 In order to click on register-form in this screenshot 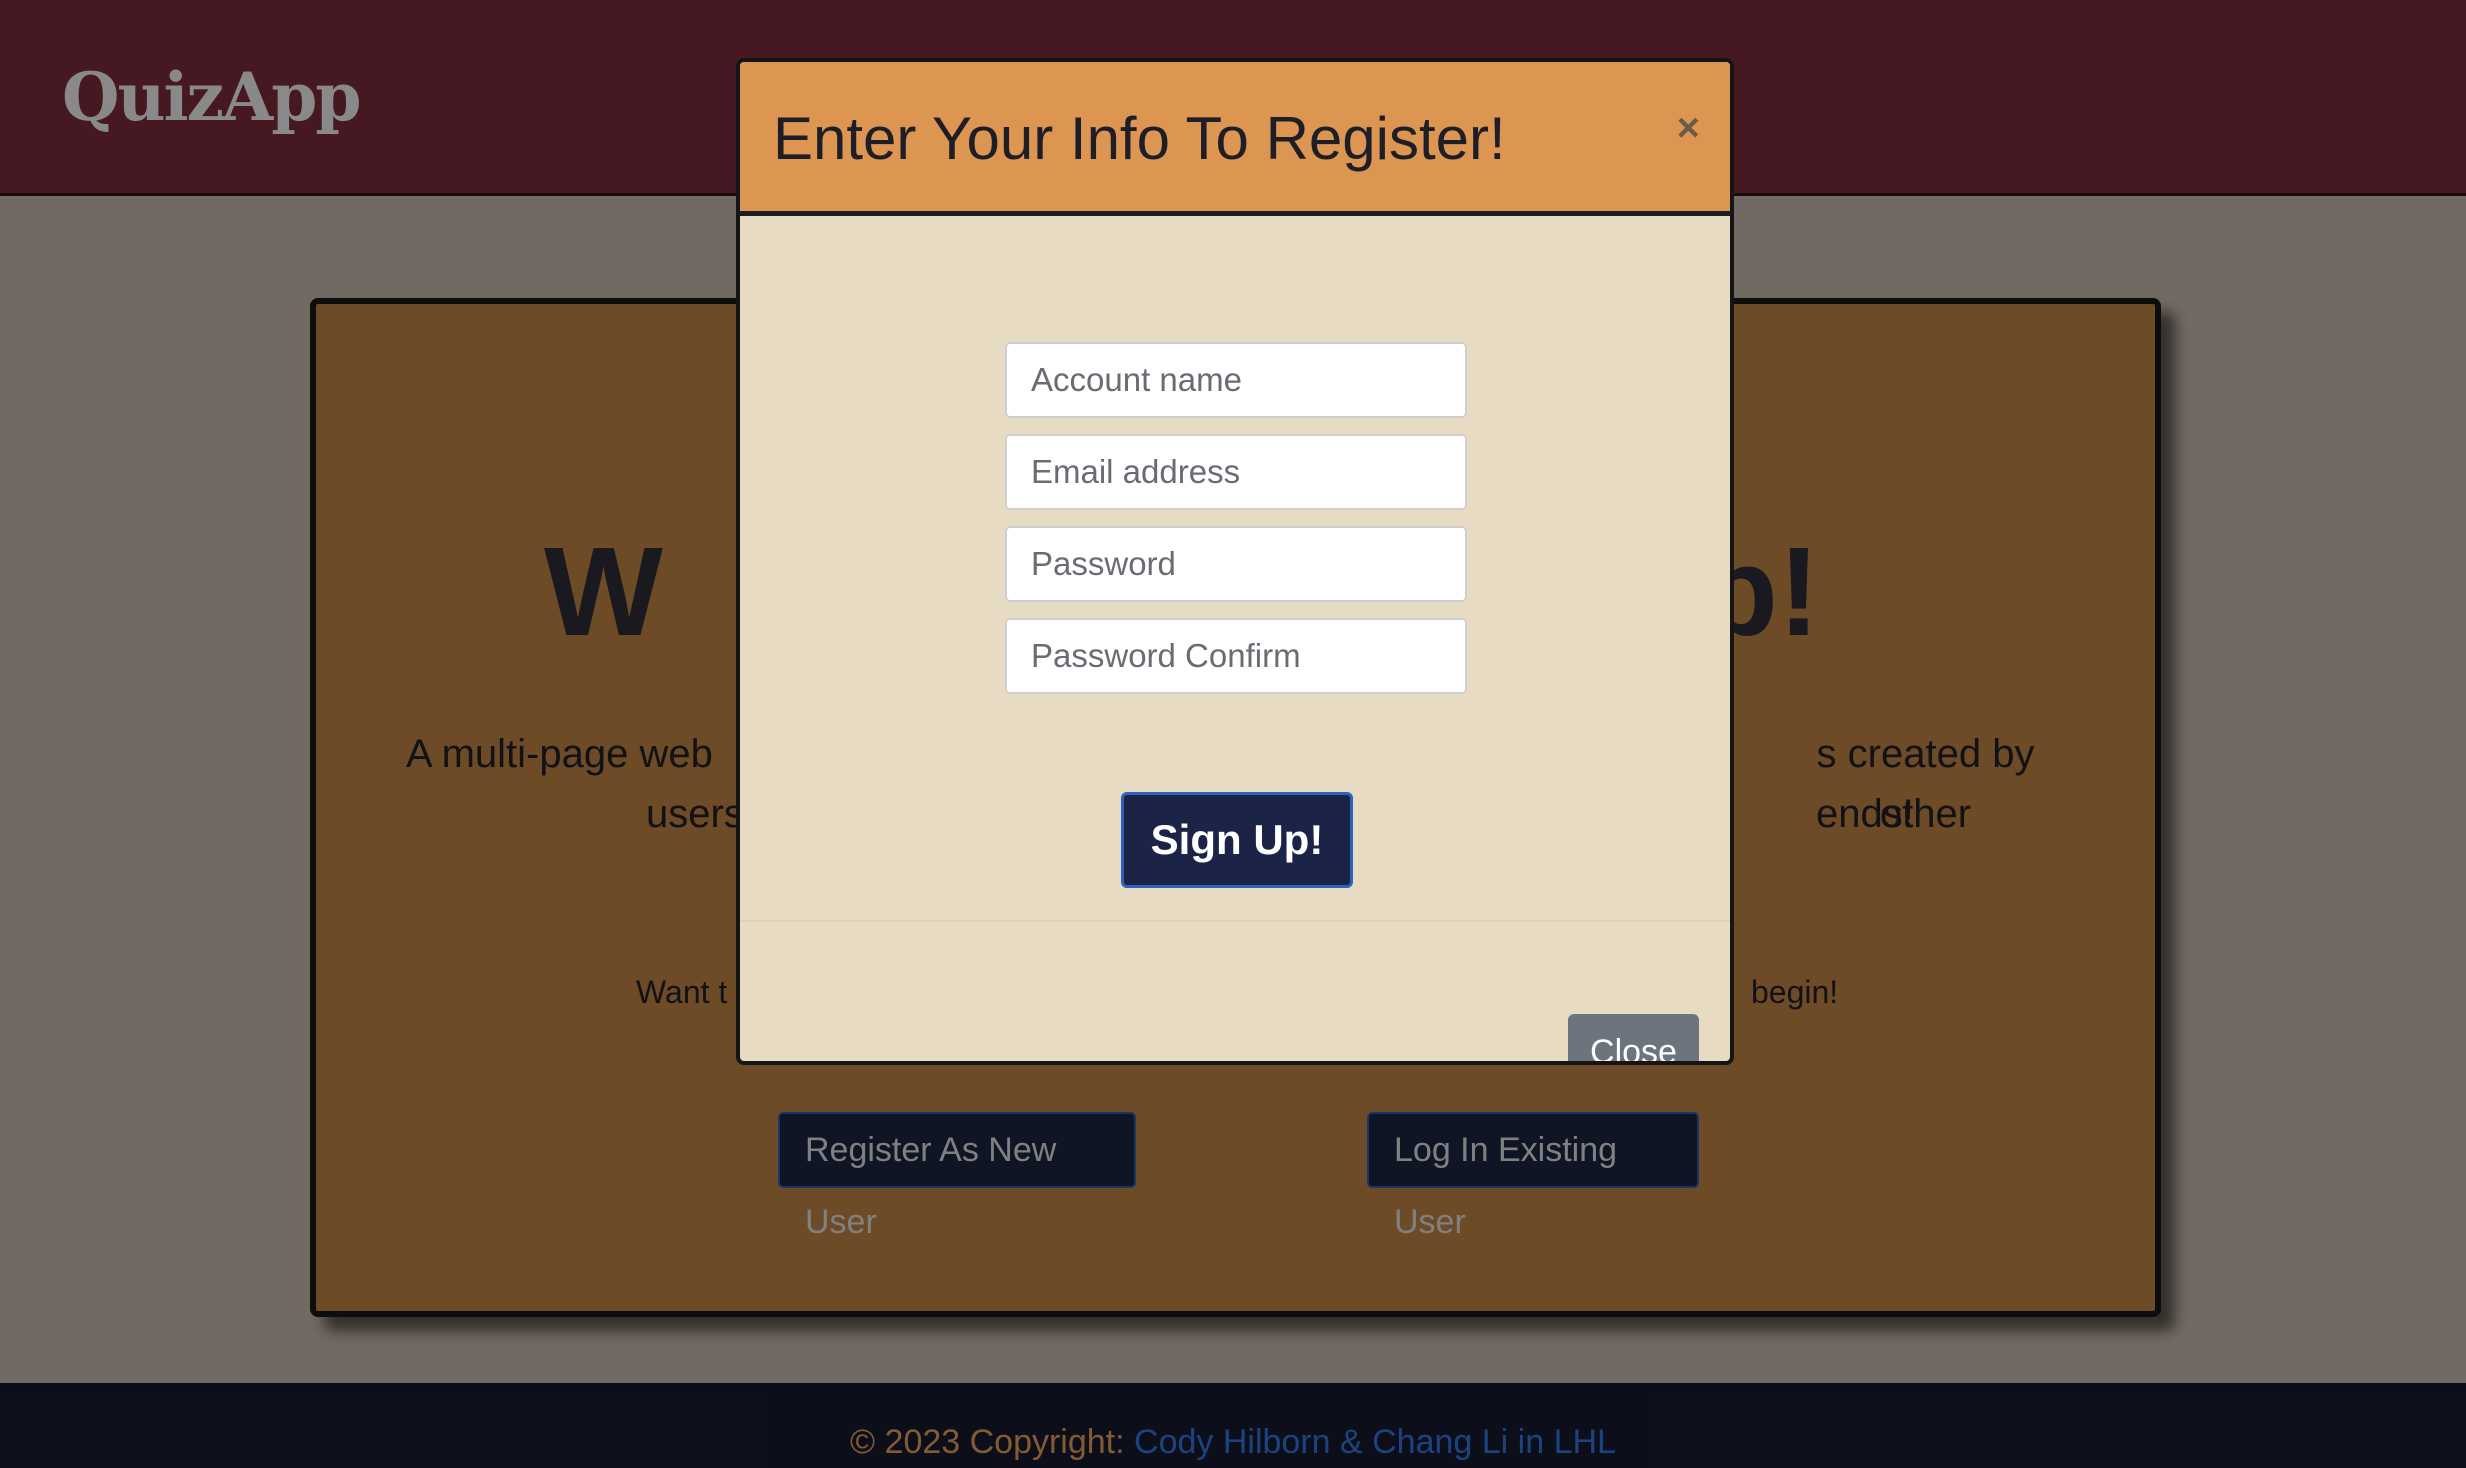, I will do `click(1236, 526)`.